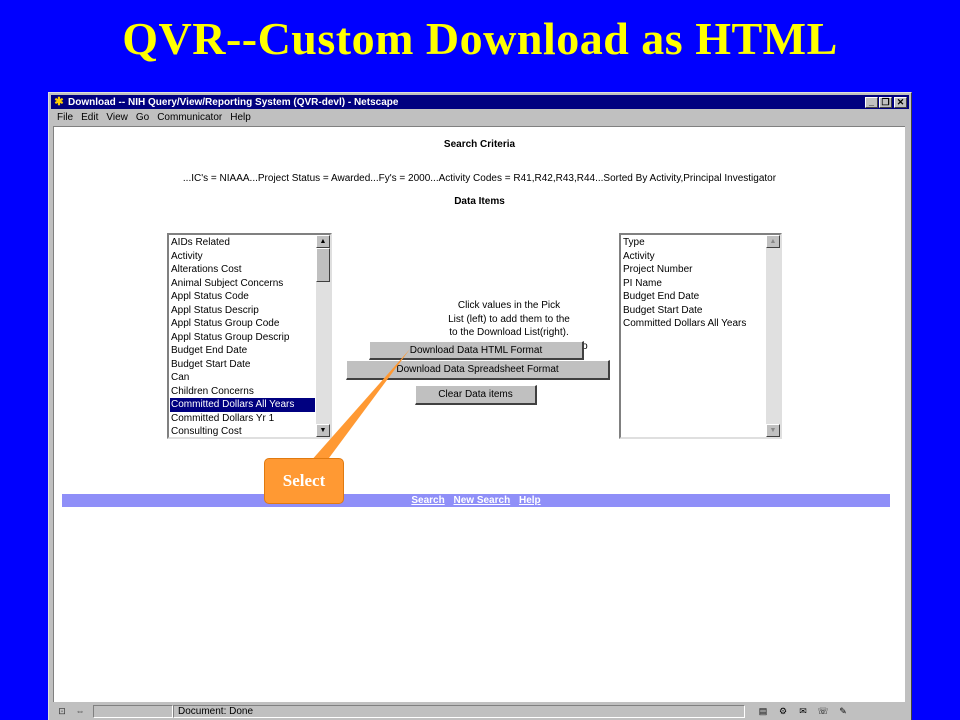 This screenshot has width=960, height=720. I want to click on download-list-item: Committed Dollars All Years, so click(693, 324).